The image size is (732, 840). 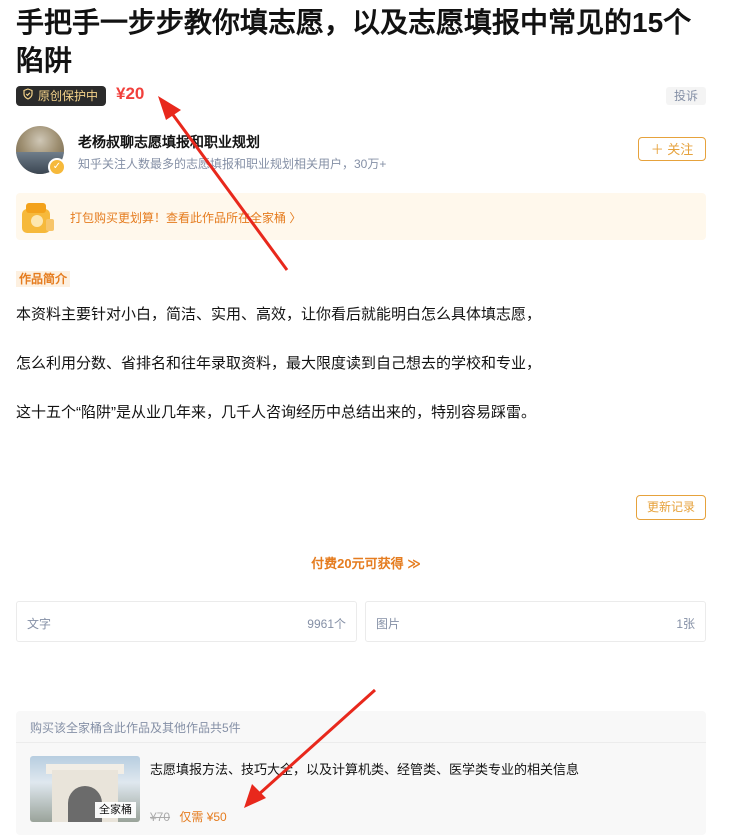 What do you see at coordinates (685, 624) in the screenshot?
I see `image-count: 1张` at bounding box center [685, 624].